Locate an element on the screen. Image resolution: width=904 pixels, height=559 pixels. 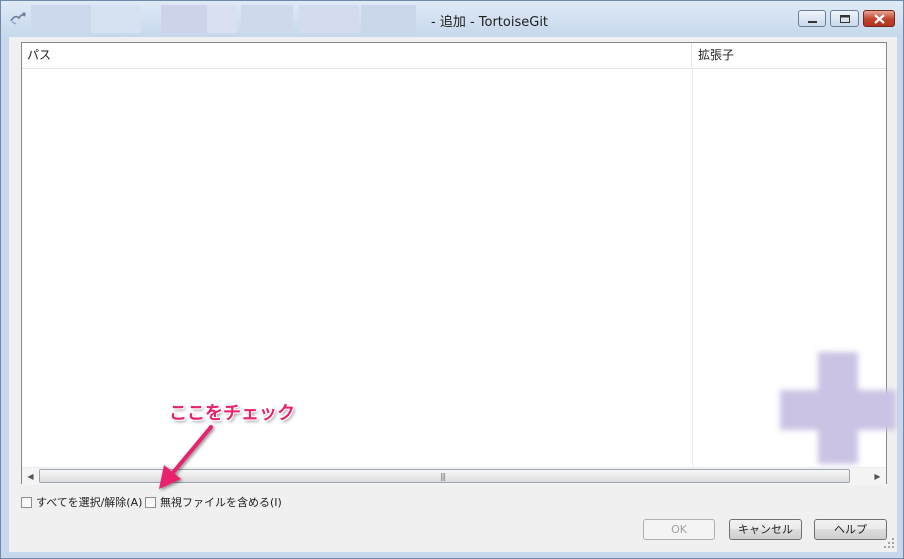
maximize-icon is located at coordinates (845, 19).